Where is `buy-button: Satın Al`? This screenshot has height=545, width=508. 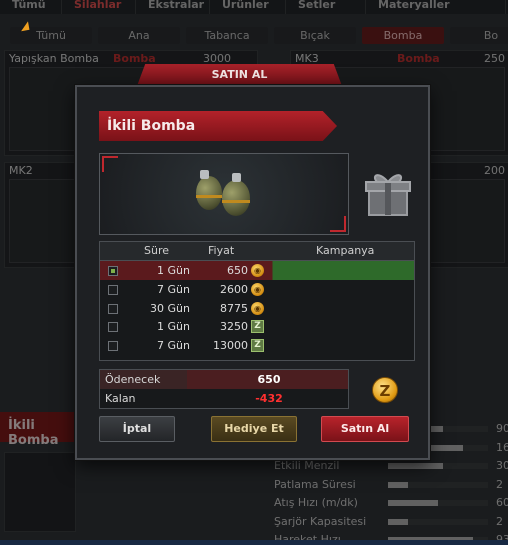
buy-button: Satın Al is located at coordinates (365, 429).